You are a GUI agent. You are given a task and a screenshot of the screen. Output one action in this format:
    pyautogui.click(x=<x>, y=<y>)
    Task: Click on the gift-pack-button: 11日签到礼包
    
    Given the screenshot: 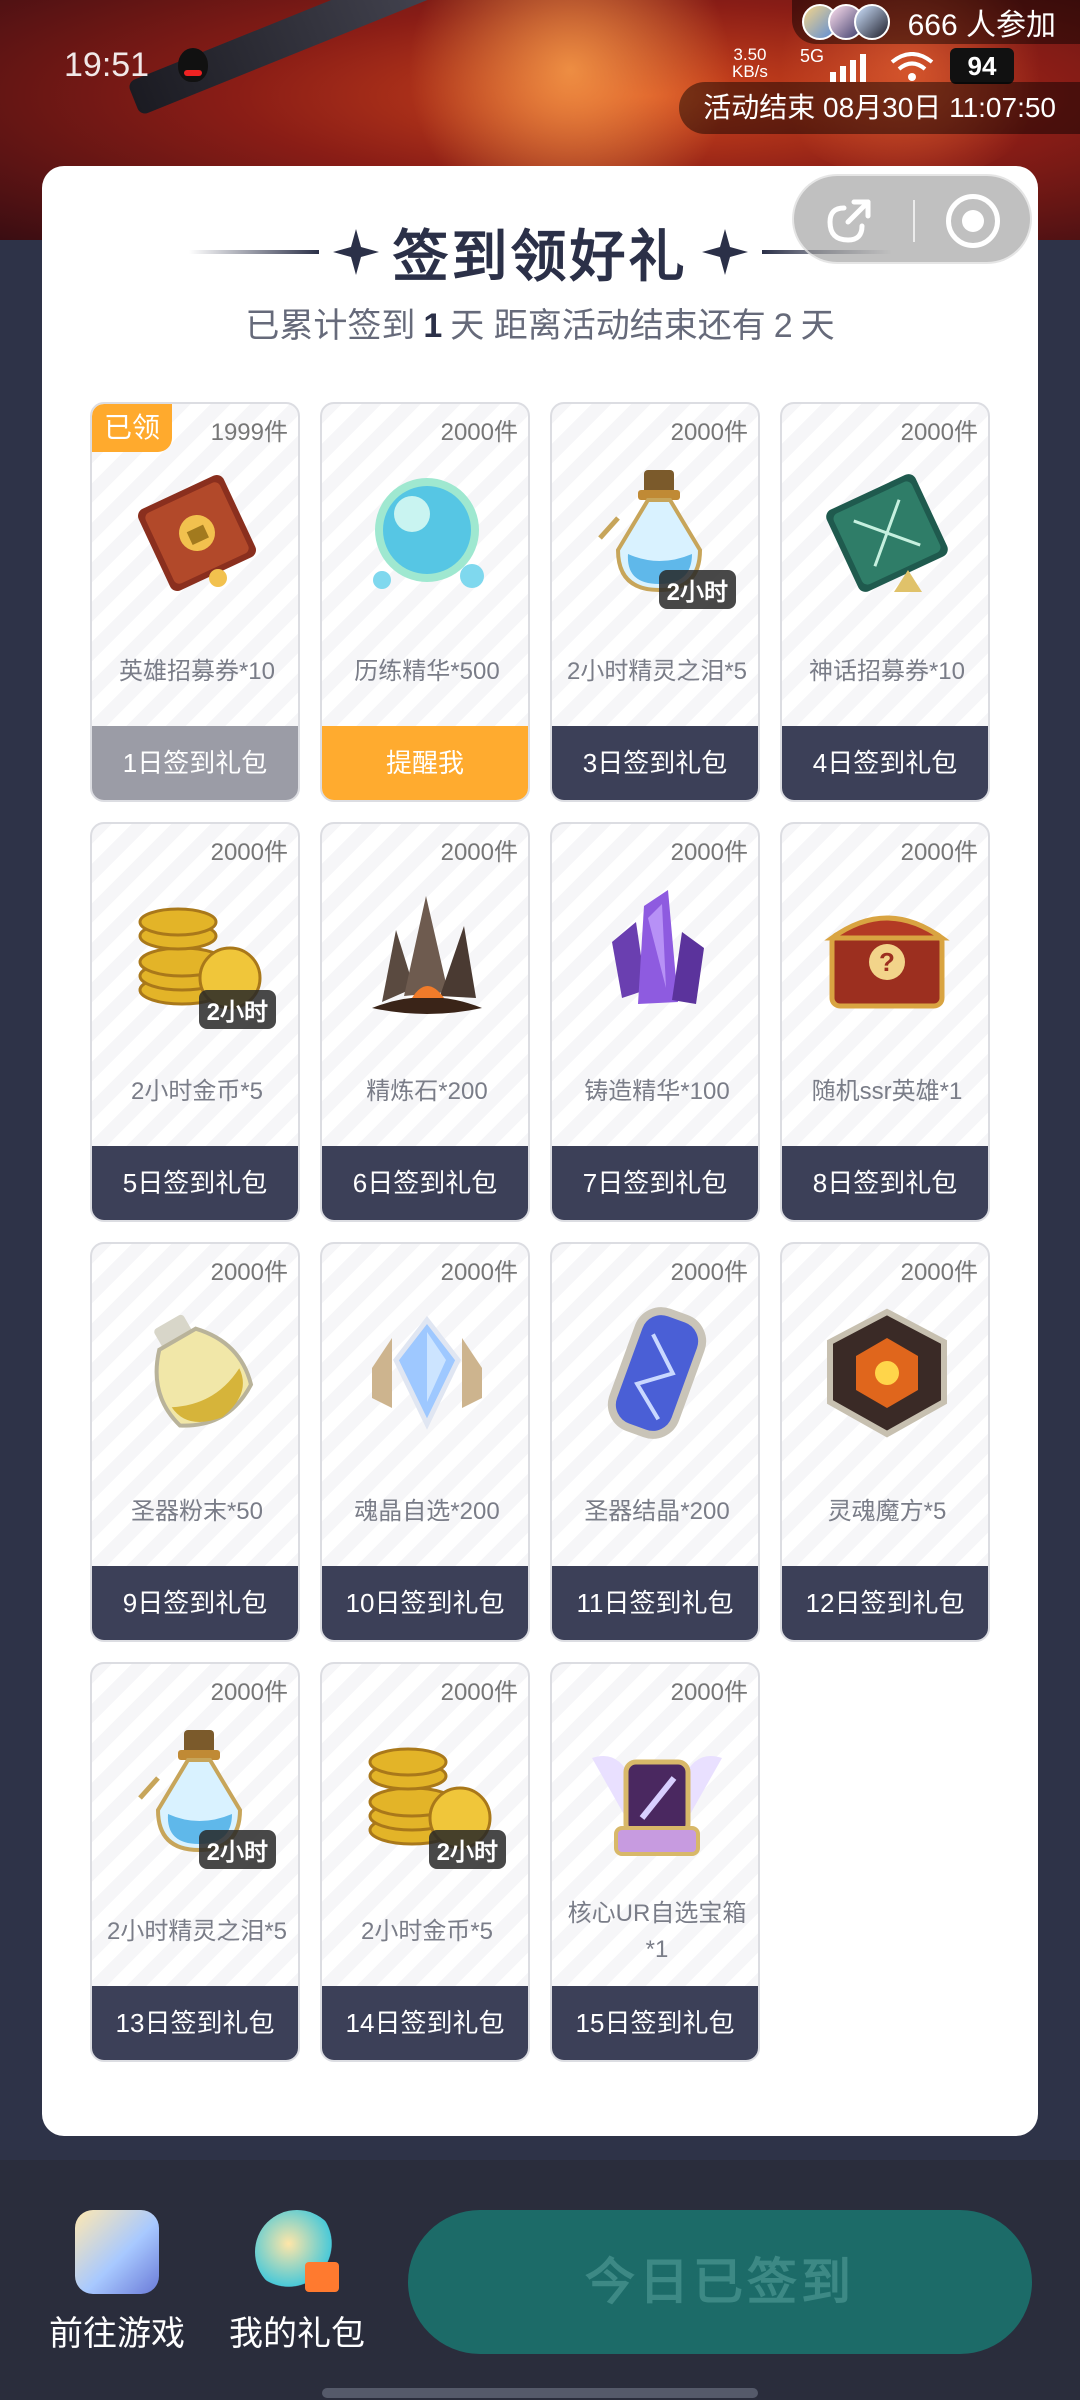 What is the action you would take?
    pyautogui.click(x=655, y=1603)
    